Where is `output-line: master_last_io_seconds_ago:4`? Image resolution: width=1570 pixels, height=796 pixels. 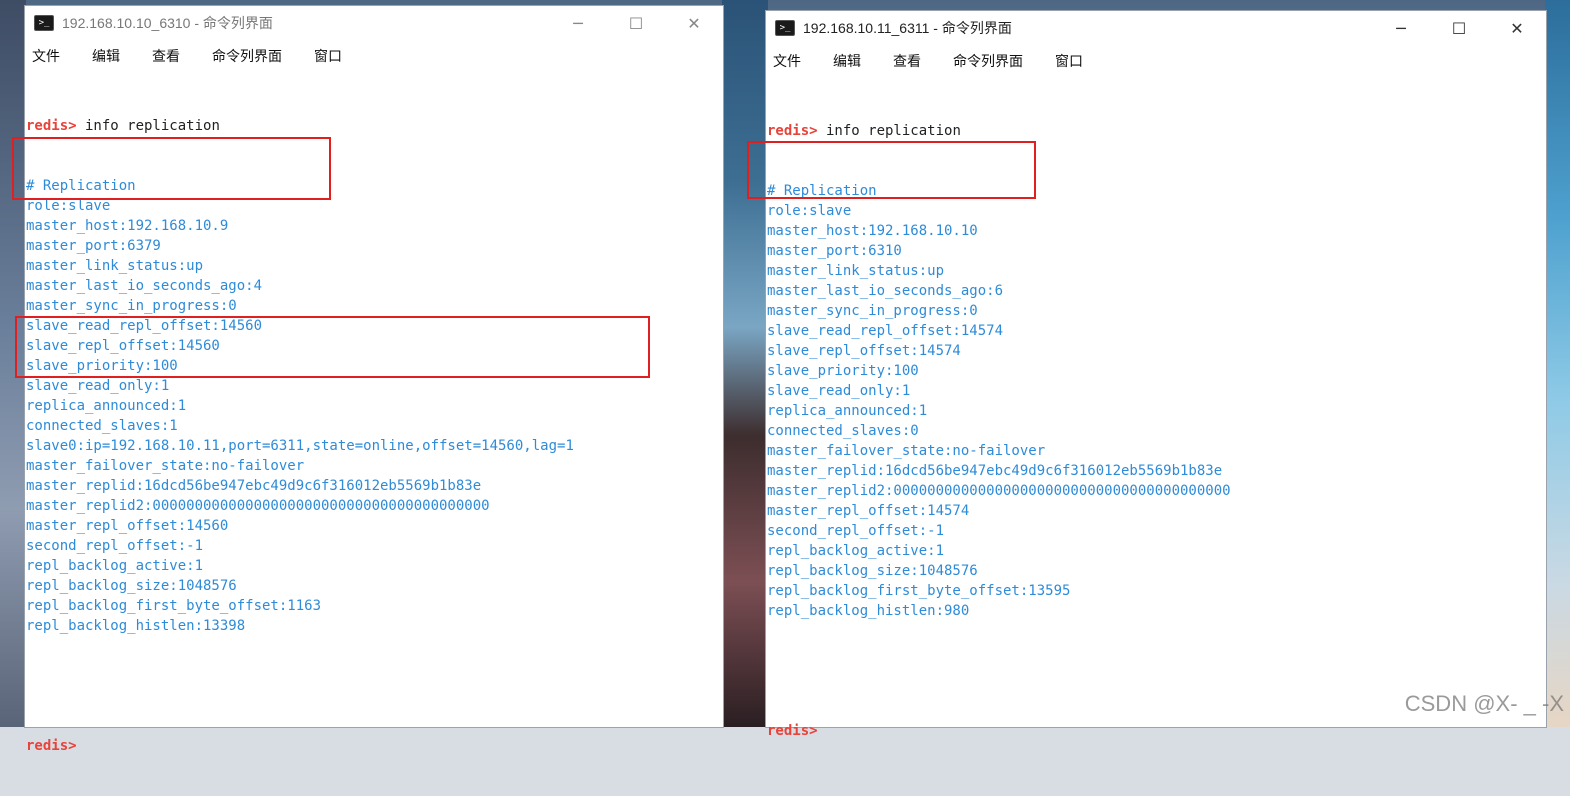 output-line: master_last_io_seconds_ago:4 is located at coordinates (144, 286).